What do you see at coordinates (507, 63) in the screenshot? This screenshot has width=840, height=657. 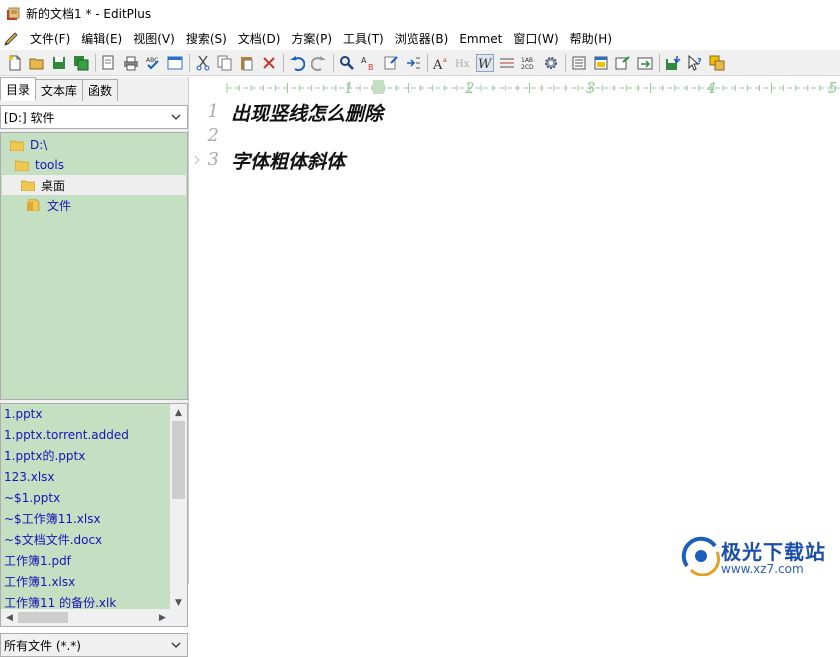 I see `line-number-icon` at bounding box center [507, 63].